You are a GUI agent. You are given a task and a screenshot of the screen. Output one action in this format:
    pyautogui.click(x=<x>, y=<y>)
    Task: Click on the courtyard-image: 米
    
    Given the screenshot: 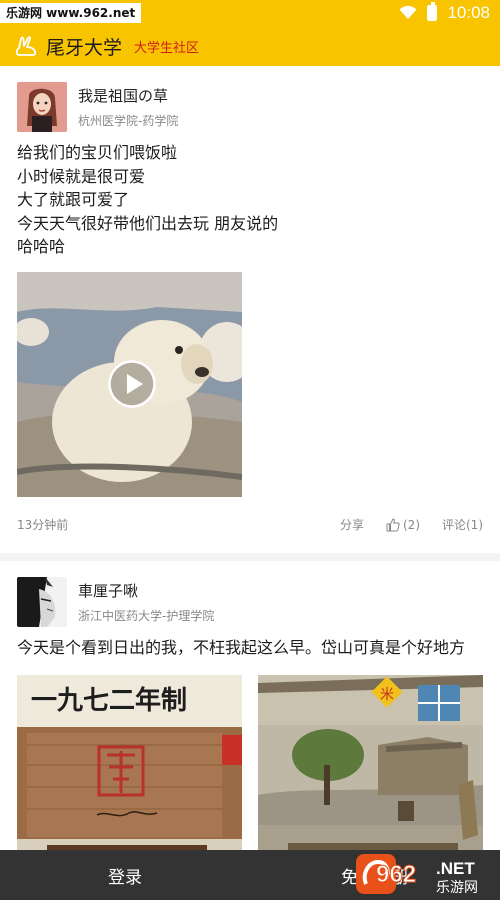 What is the action you would take?
    pyautogui.click(x=370, y=775)
    